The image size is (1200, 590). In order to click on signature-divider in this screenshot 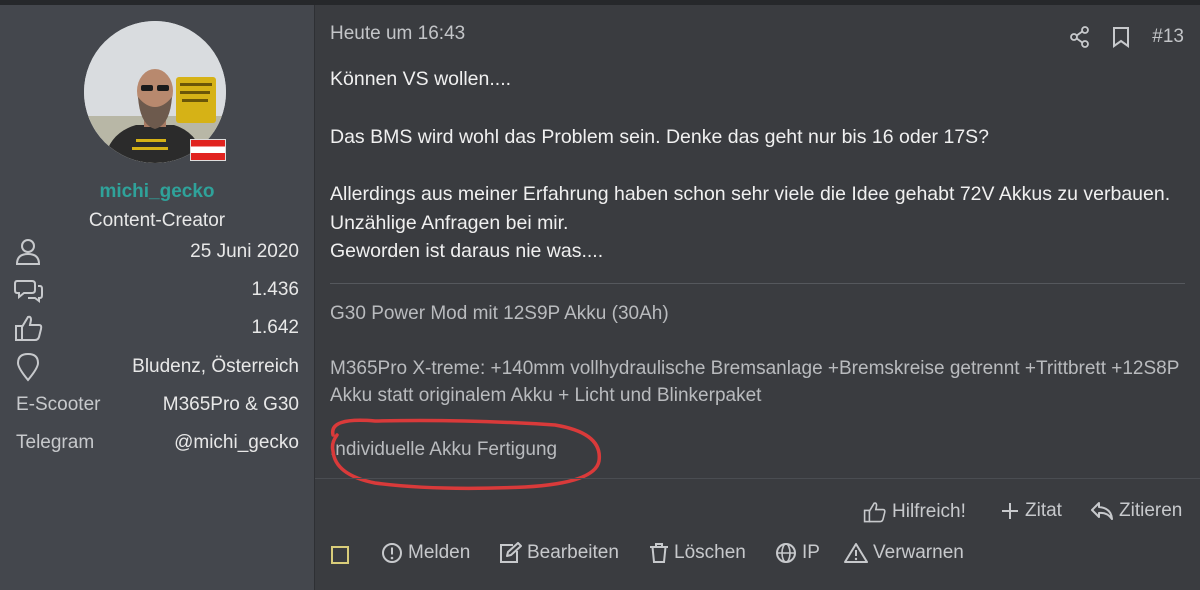, I will do `click(757, 283)`.